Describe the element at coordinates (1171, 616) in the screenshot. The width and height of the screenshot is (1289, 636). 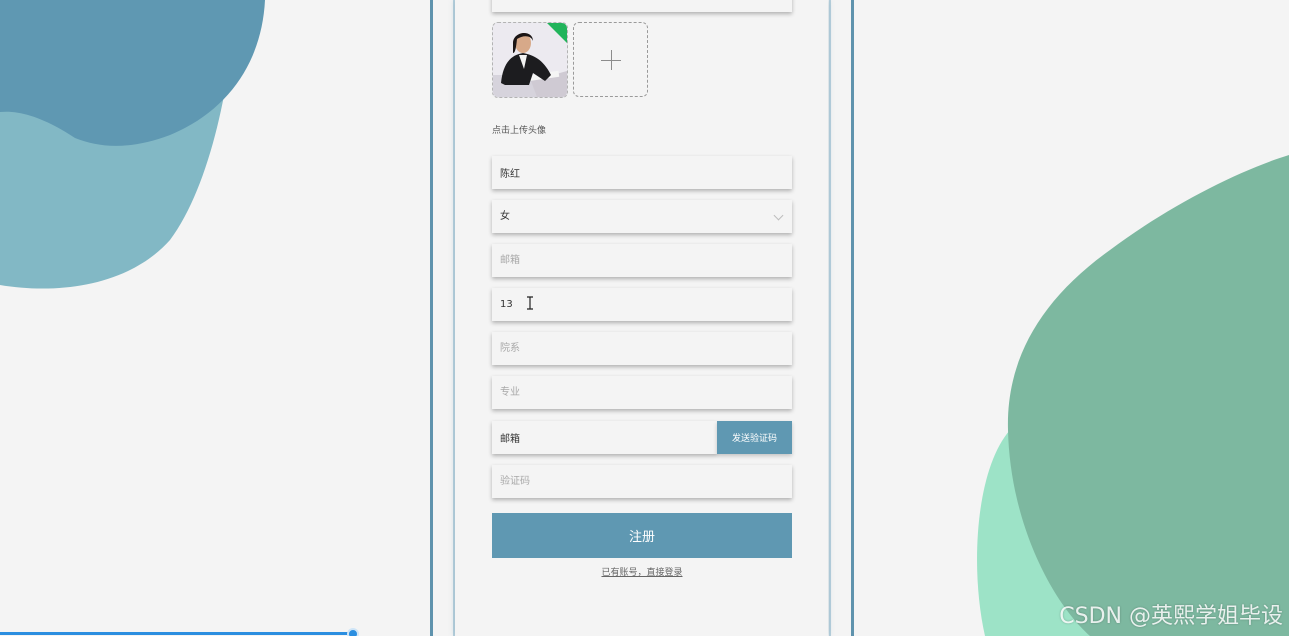
I see `watermark: CSDN @英熙学姐毕设` at that location.